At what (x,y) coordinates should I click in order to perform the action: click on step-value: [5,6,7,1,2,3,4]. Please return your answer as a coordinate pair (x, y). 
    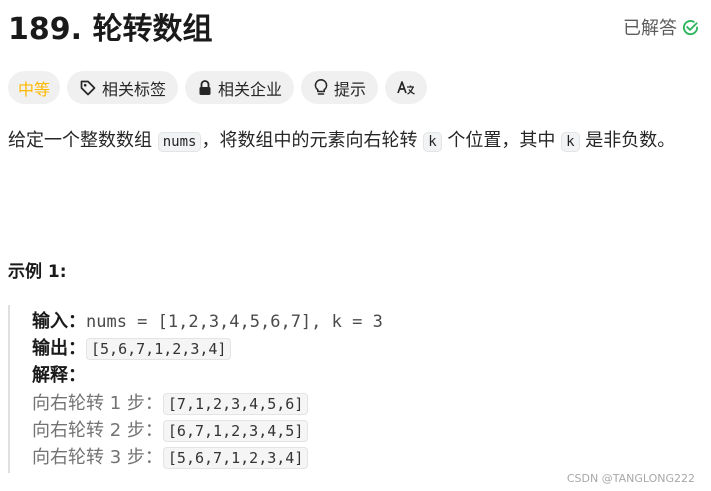
    Looking at the image, I should click on (235, 458).